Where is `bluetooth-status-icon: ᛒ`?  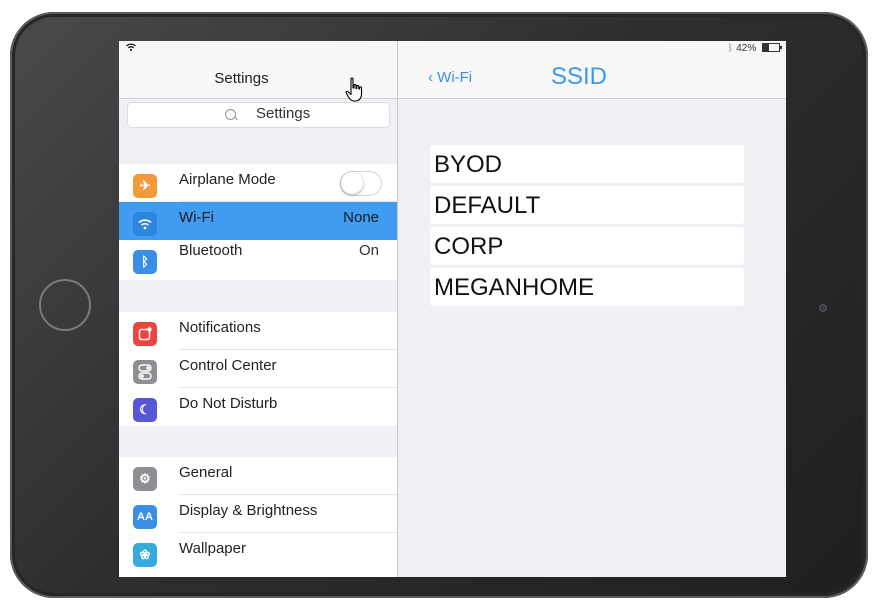 bluetooth-status-icon: ᛒ is located at coordinates (730, 48).